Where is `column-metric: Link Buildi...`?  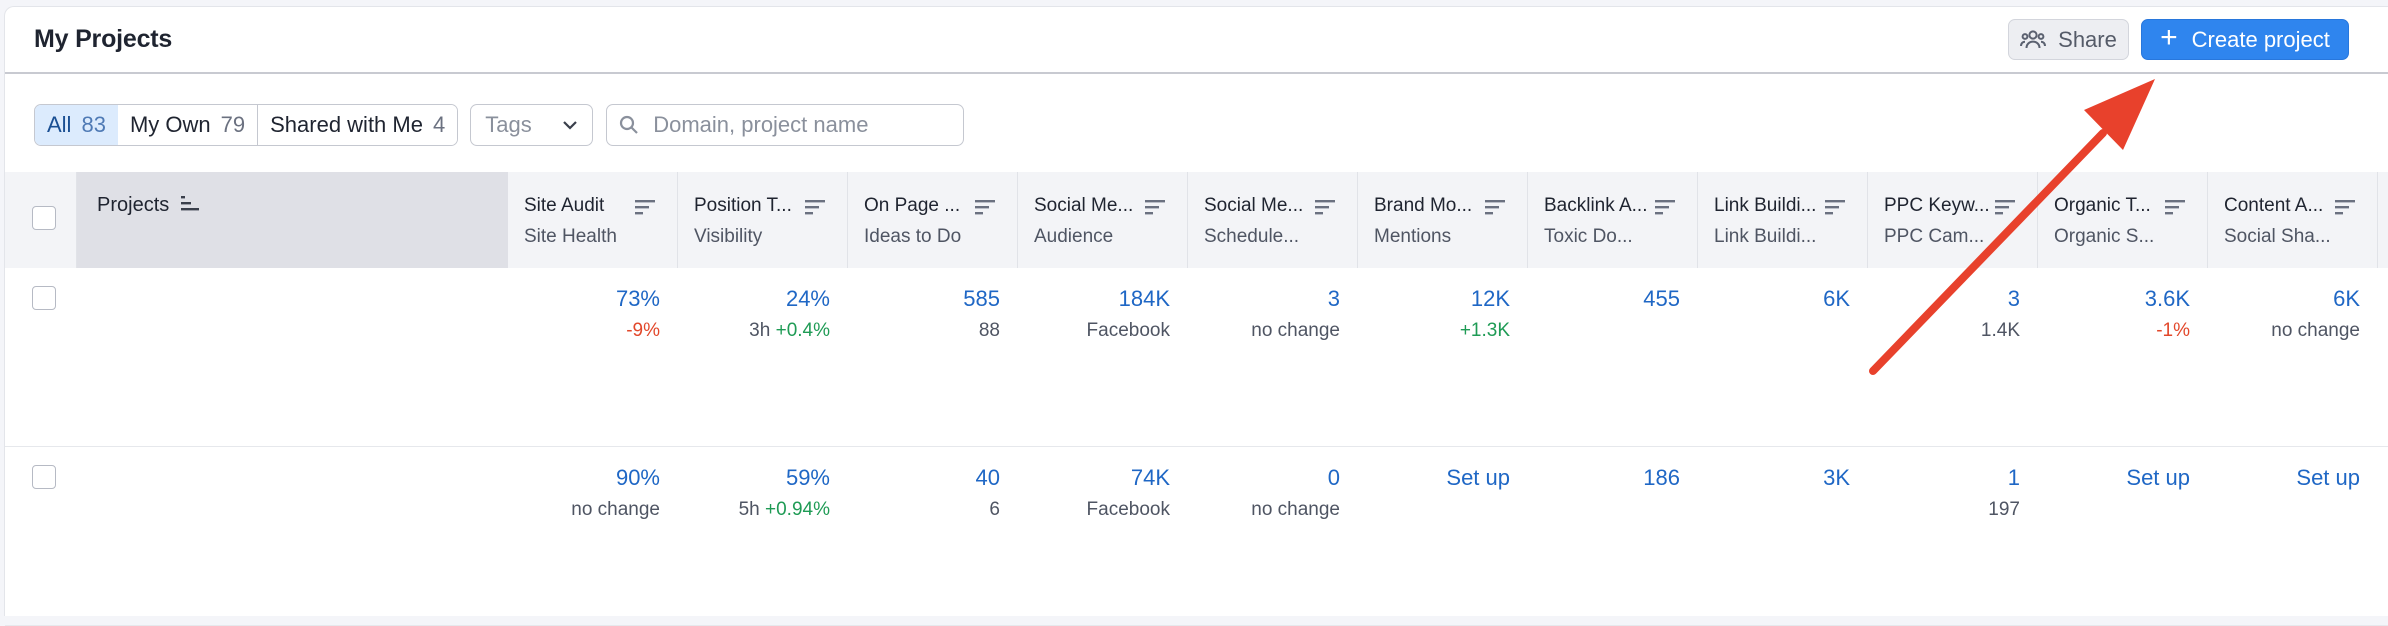 column-metric: Link Buildi... is located at coordinates (1765, 236).